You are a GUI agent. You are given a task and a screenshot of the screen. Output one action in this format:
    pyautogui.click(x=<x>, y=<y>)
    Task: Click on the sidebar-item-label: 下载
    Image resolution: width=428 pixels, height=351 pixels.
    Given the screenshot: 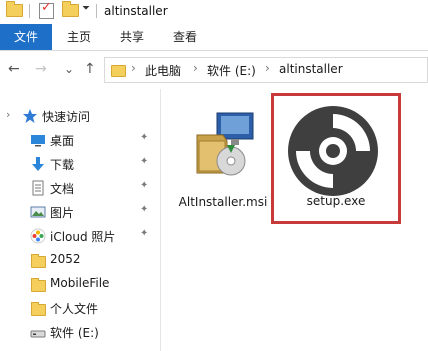 What is the action you would take?
    pyautogui.click(x=62, y=165)
    